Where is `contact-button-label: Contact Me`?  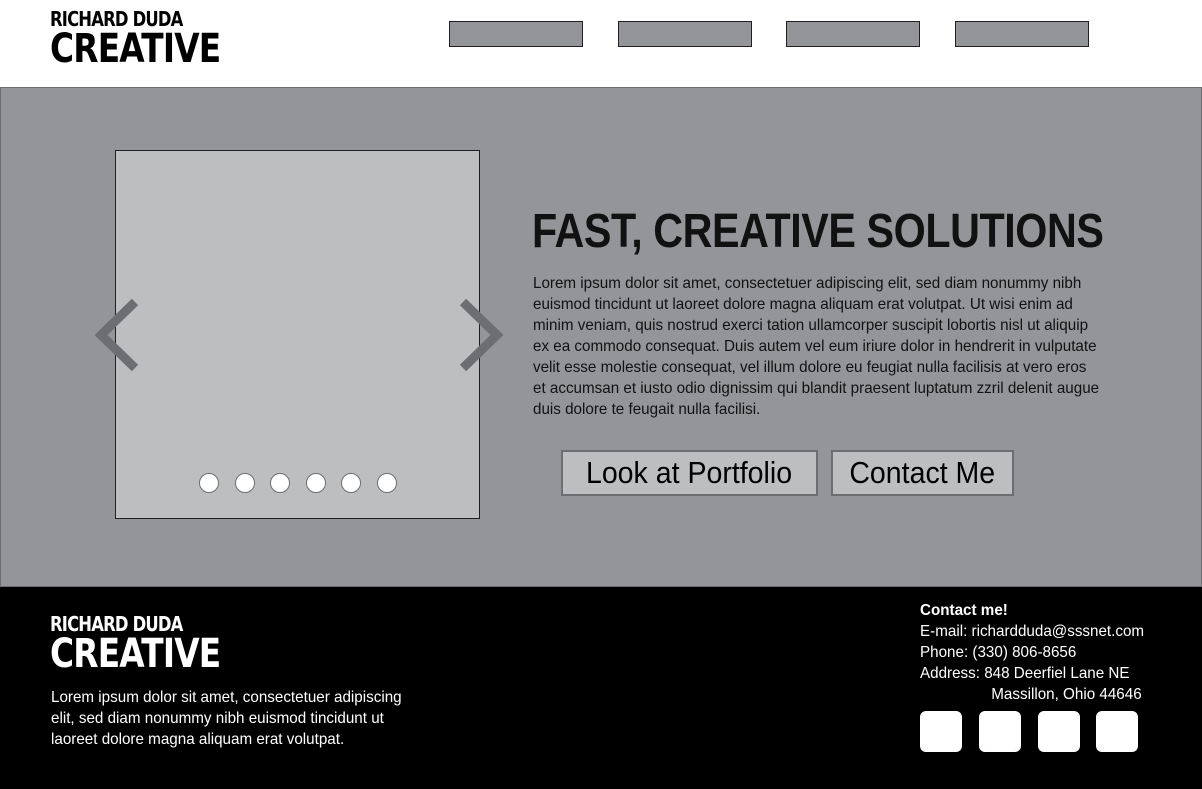
contact-button-label: Contact Me is located at coordinates (922, 472).